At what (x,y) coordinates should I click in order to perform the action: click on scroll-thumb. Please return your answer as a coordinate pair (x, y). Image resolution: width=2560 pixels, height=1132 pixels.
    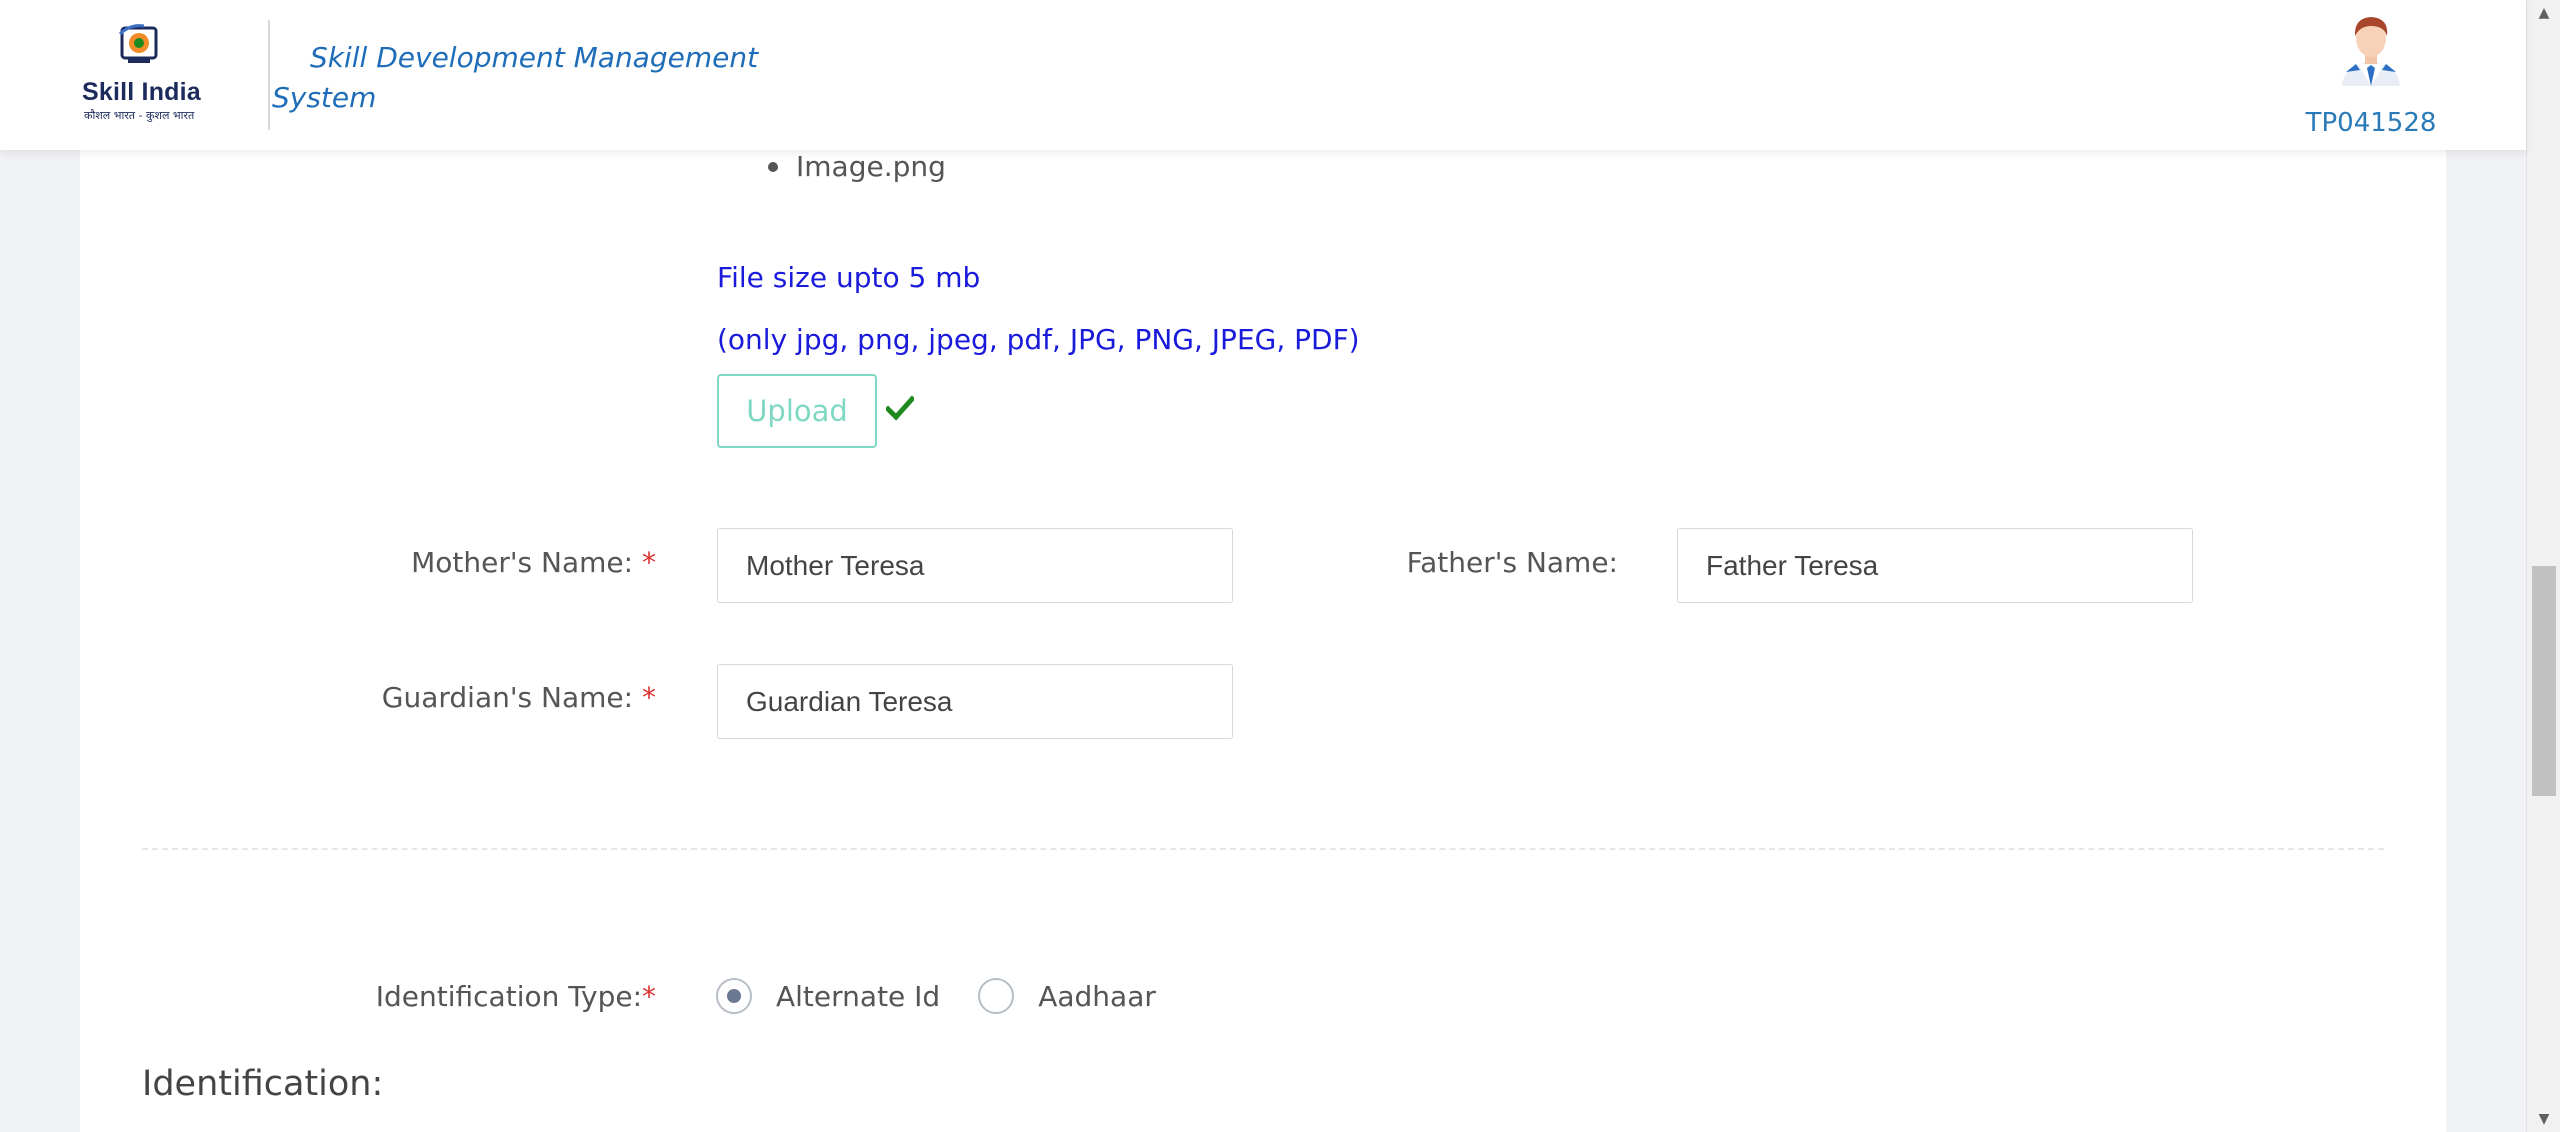
    Looking at the image, I should click on (2544, 681).